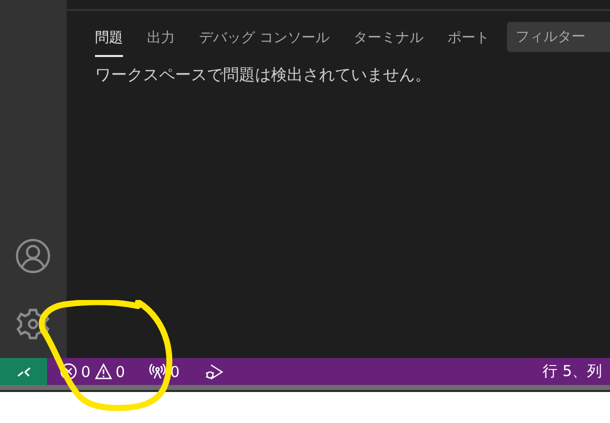 Image resolution: width=610 pixels, height=423 pixels. Describe the element at coordinates (93, 371) in the screenshot. I see `problems-status: 0 0` at that location.